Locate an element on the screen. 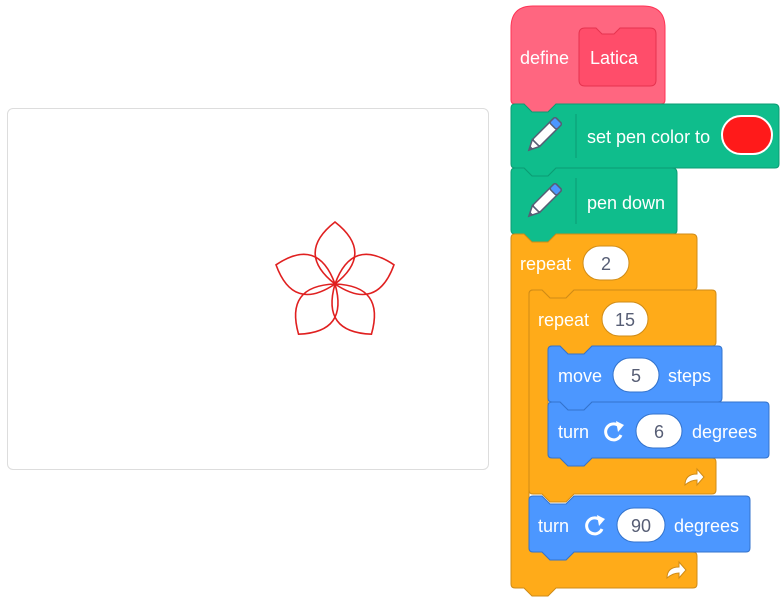  inner-repeat-label: repeat is located at coordinates (563, 320).